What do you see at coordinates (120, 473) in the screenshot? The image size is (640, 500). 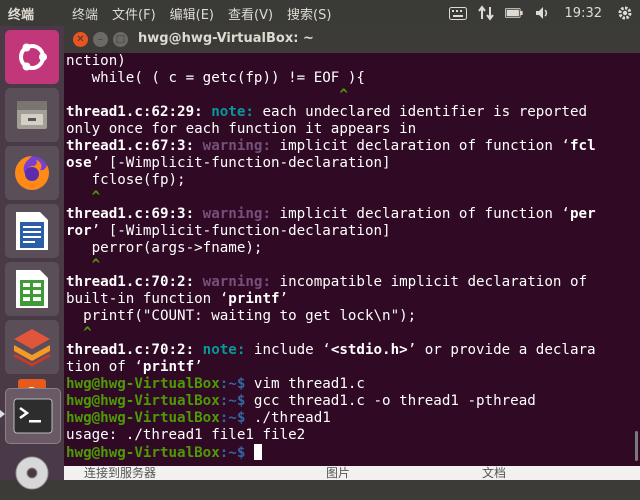 I see `connect-server-label: 连接到服务器` at bounding box center [120, 473].